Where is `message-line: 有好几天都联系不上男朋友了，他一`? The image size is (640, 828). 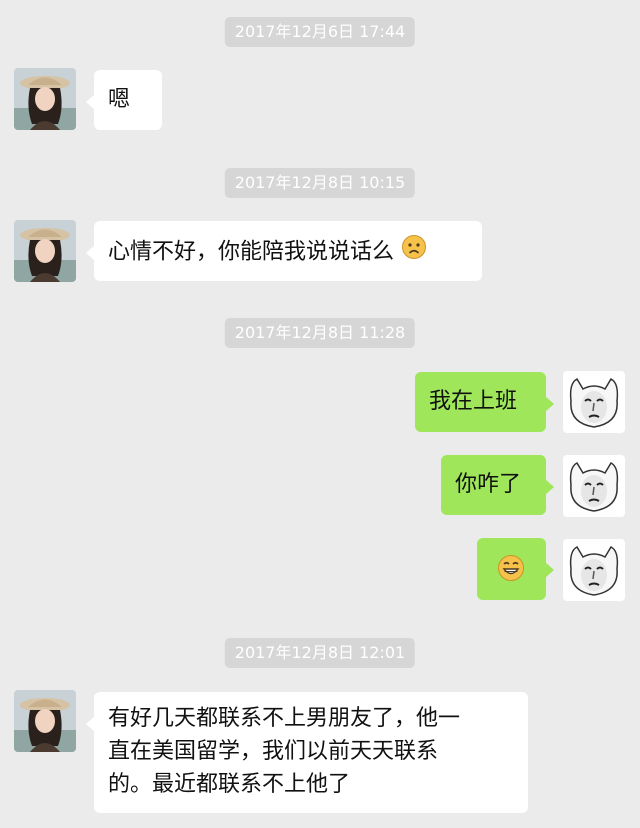 message-line: 有好几天都联系不上男朋友了，他一 is located at coordinates (284, 718).